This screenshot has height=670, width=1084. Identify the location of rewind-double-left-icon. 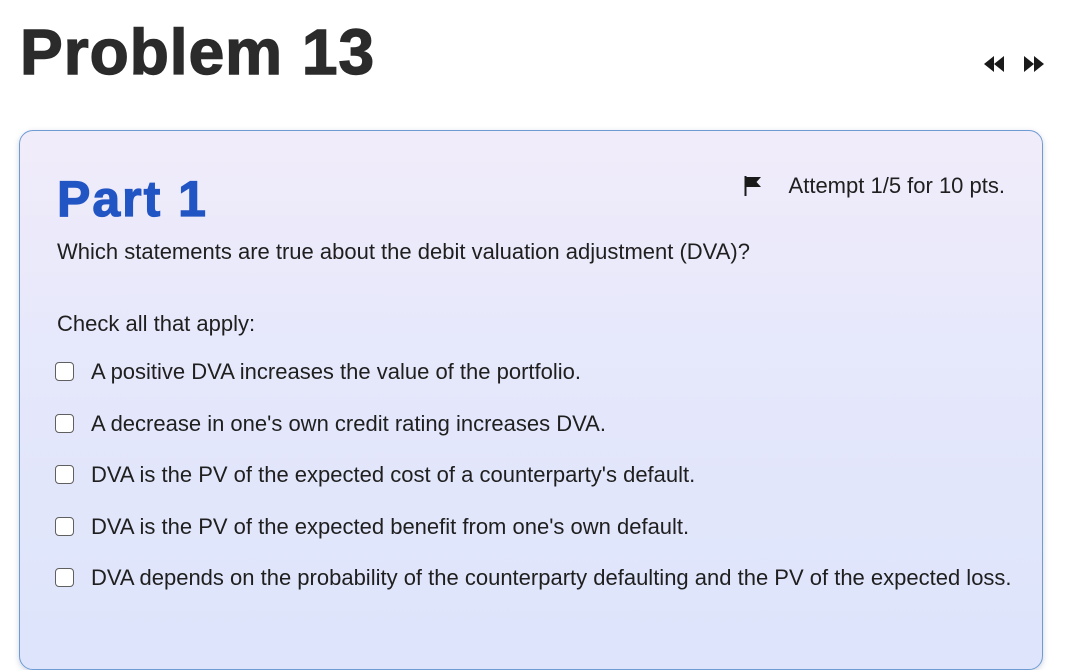
(994, 64).